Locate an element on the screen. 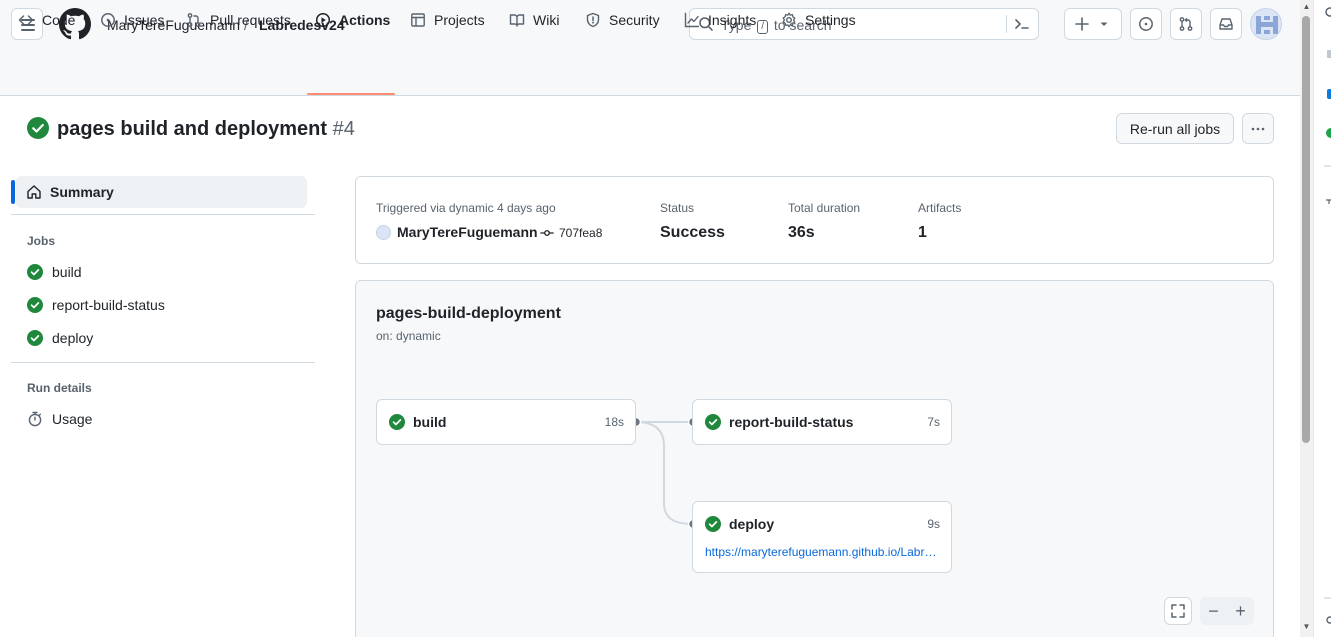 Image resolution: width=1331 pixels, height=637 pixels. job-node-report-build-status: report-build-status 7s is located at coordinates (822, 422).